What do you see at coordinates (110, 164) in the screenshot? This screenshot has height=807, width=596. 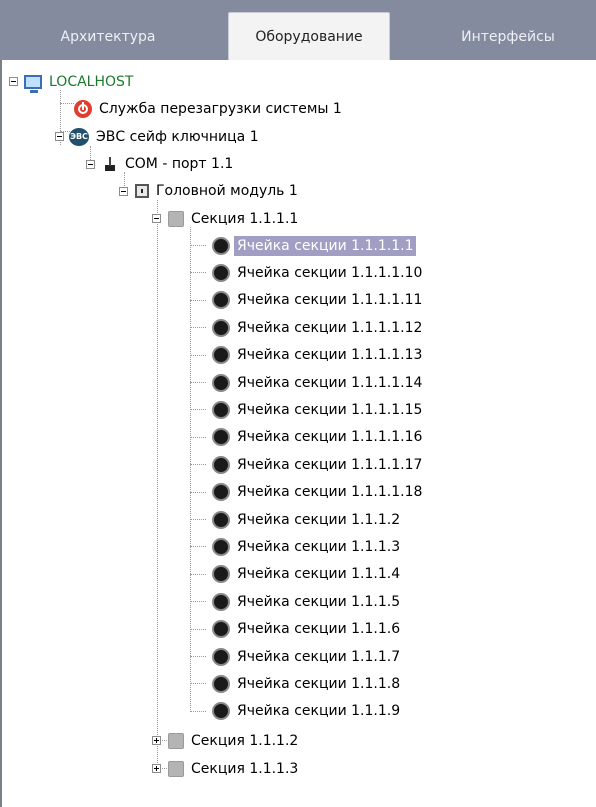 I see `com-port-icon` at bounding box center [110, 164].